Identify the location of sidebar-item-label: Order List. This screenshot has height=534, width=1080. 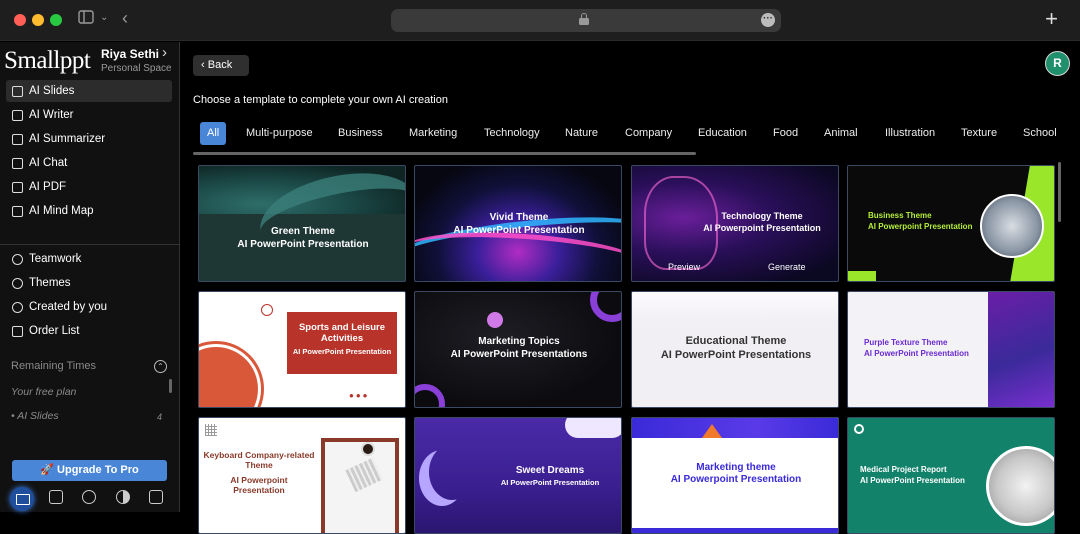
(54, 331).